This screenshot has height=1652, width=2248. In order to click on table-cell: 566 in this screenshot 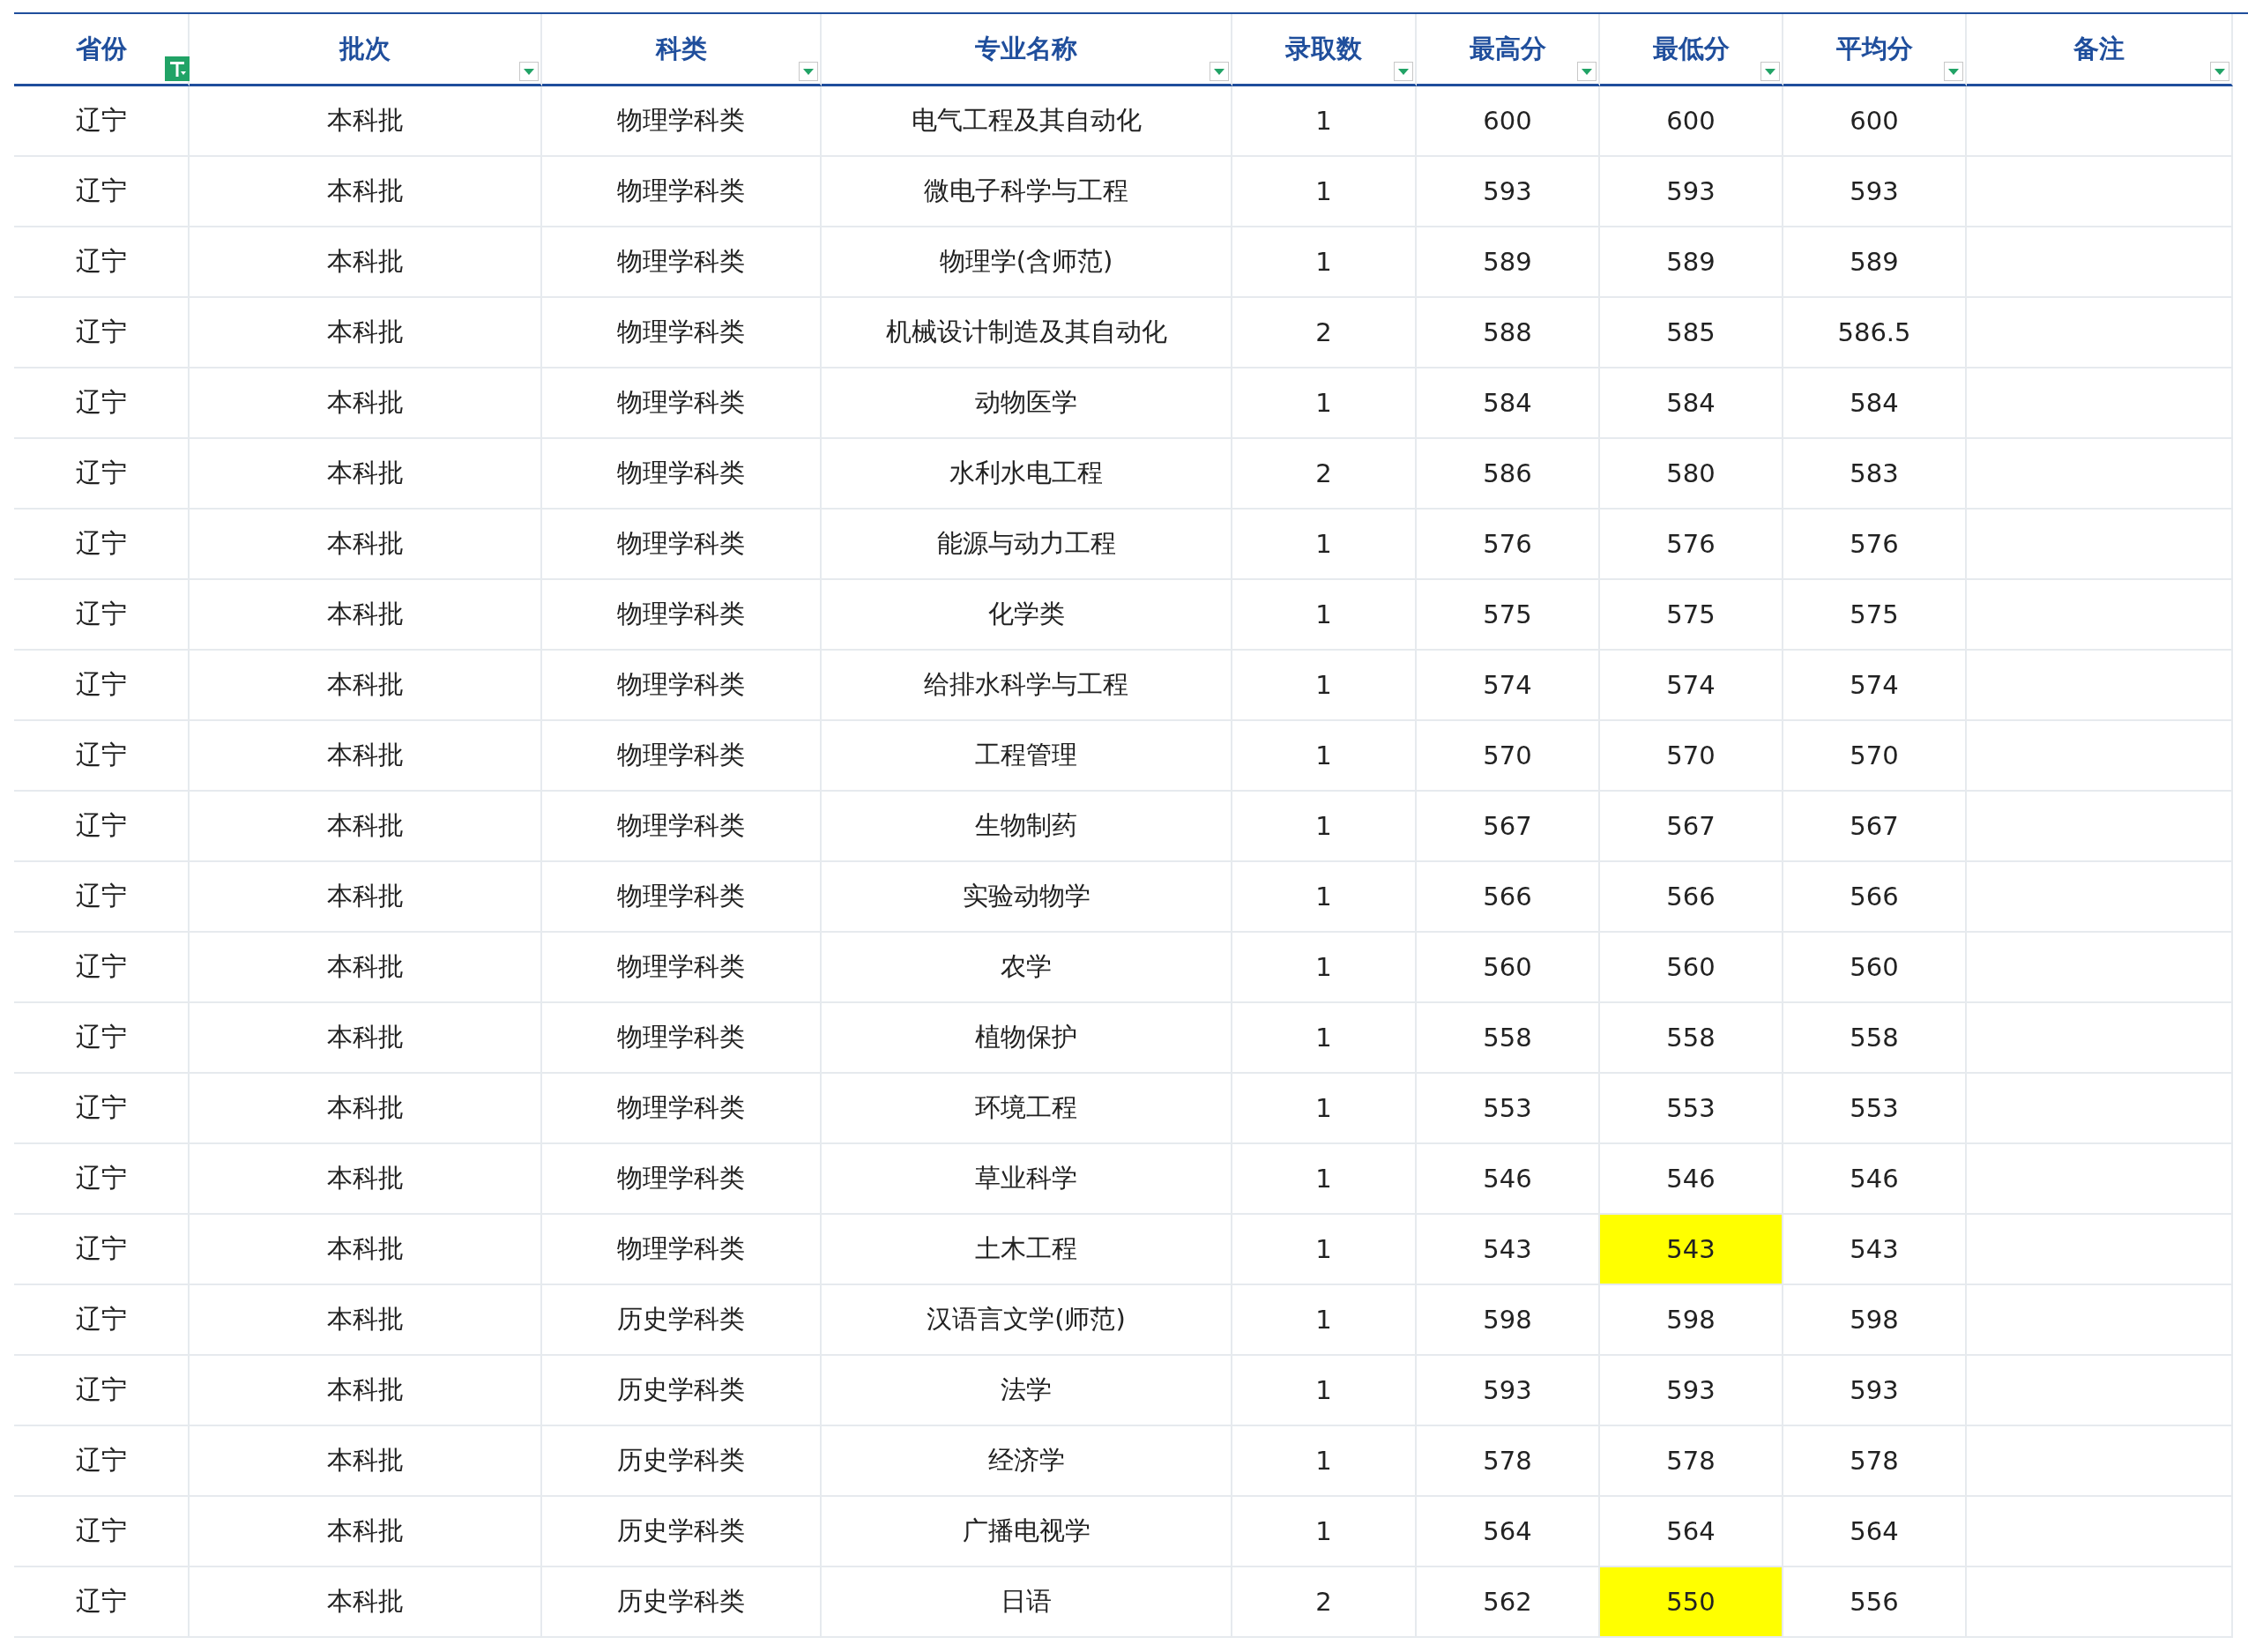, I will do `click(1509, 897)`.